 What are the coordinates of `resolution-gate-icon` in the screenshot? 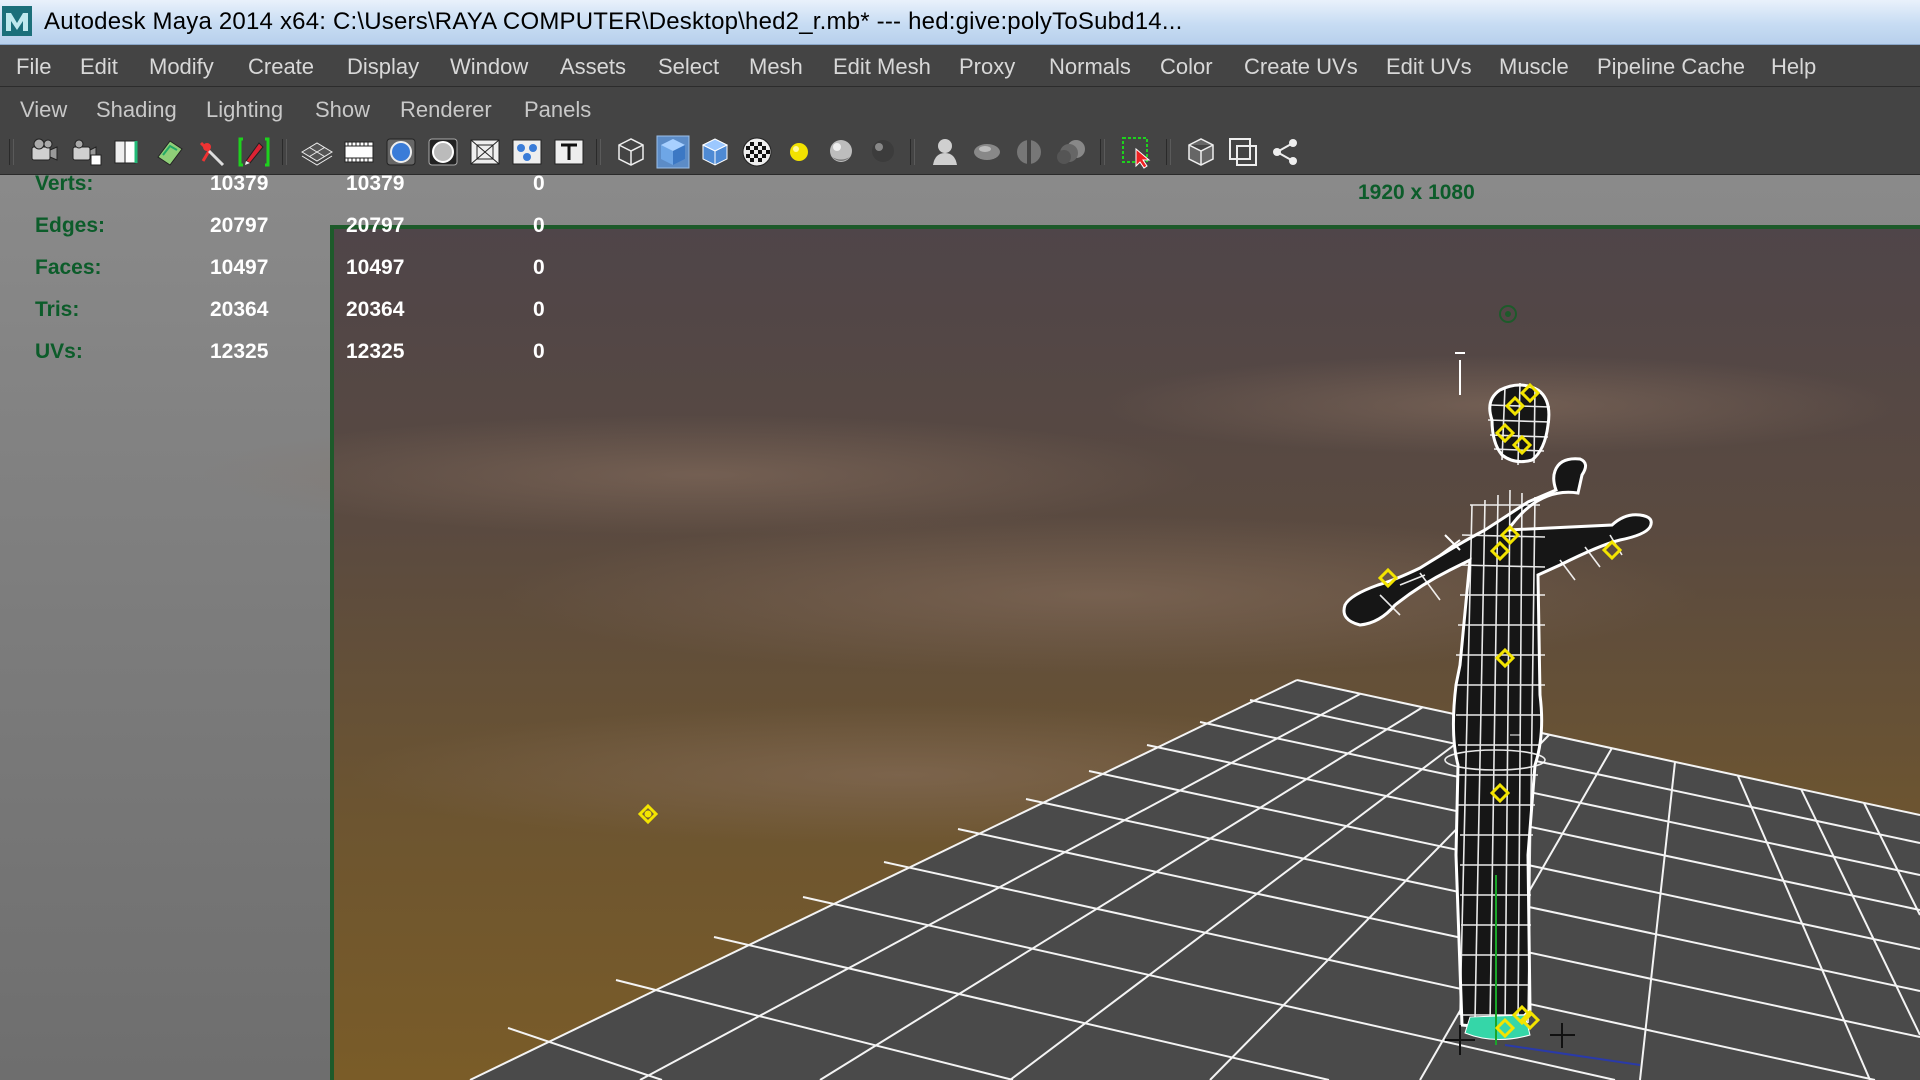 It's located at (401, 152).